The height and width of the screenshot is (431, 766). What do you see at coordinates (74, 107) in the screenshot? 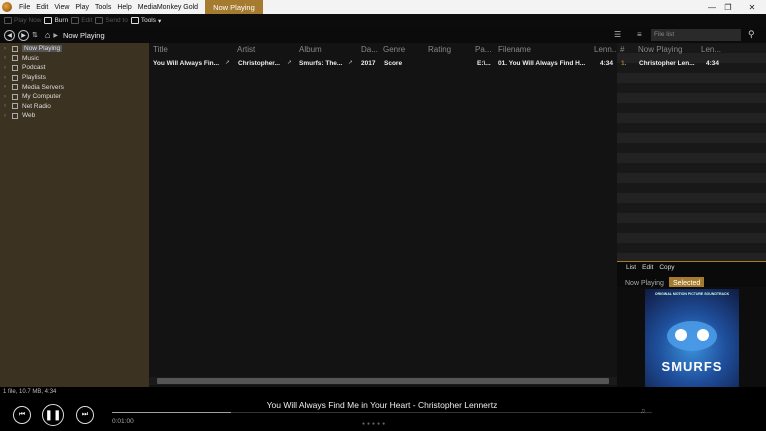
I see `tree-item-net-radio: › Net Radio` at bounding box center [74, 107].